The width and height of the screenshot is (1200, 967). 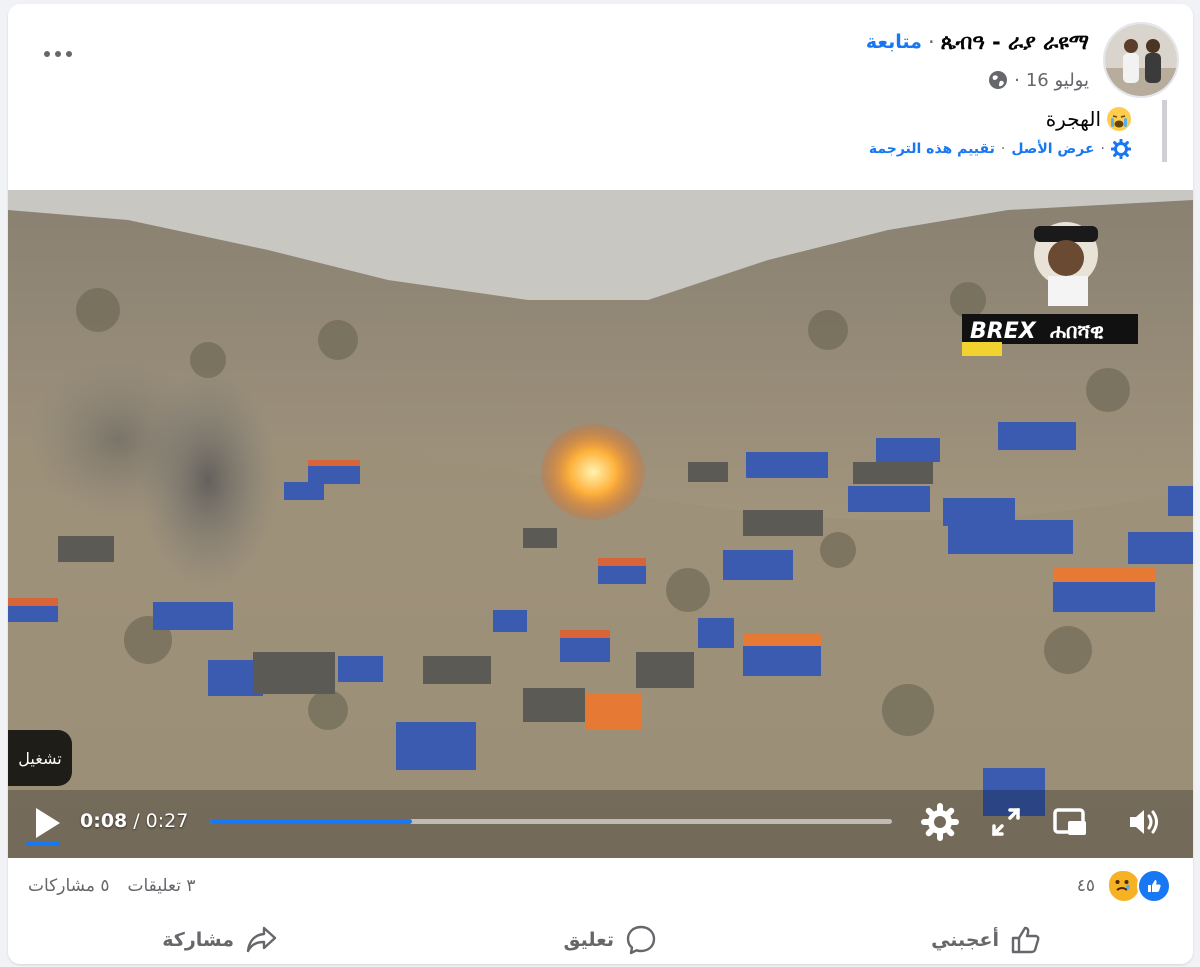 I want to click on author-name: ጴብዓ - ራያ ራዩማ, so click(x=1015, y=42).